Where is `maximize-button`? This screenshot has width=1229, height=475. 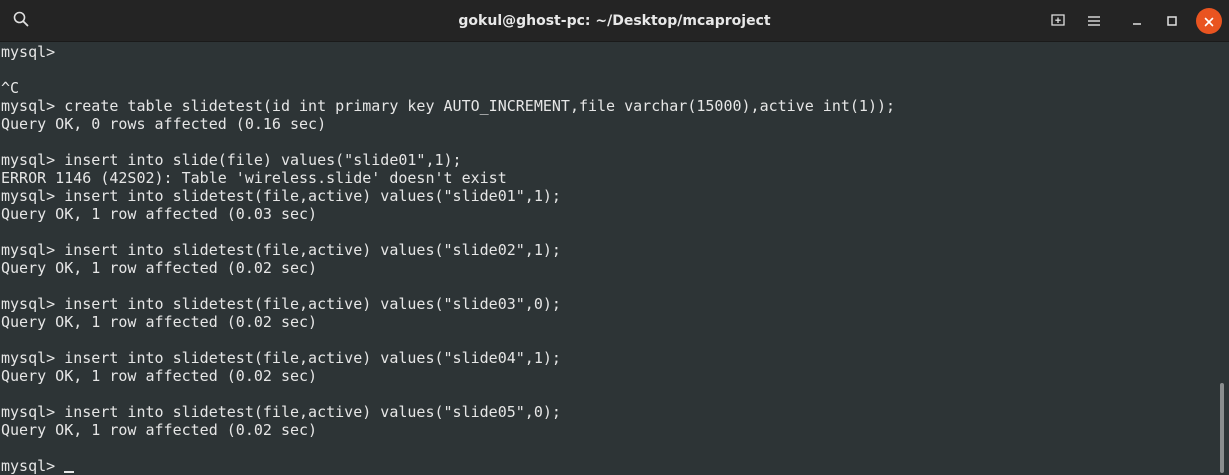 maximize-button is located at coordinates (1172, 21).